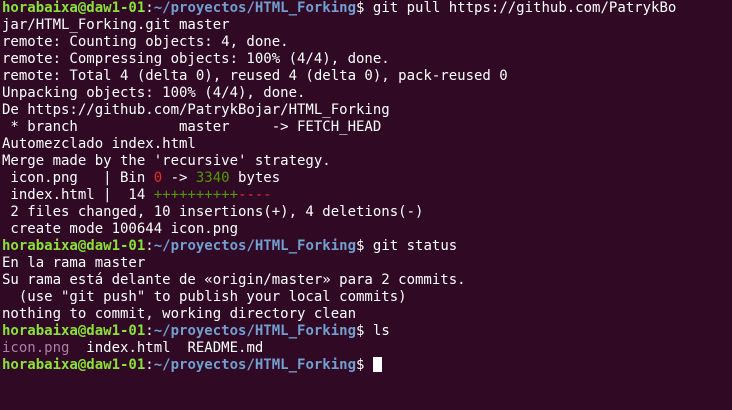 The image size is (732, 410). I want to click on output-line: create mode 100644 icon.png, so click(120, 229).